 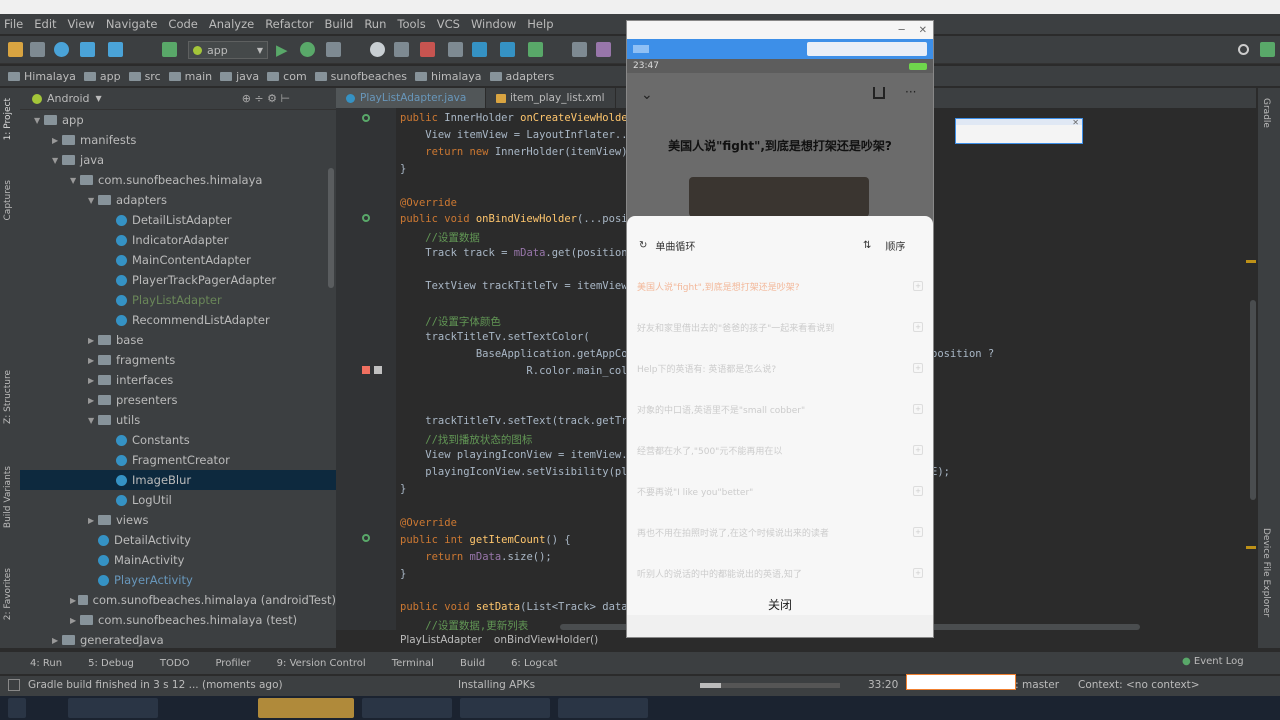 I want to click on code-line: Track track = mData.get(position);, so click(x=520, y=253).